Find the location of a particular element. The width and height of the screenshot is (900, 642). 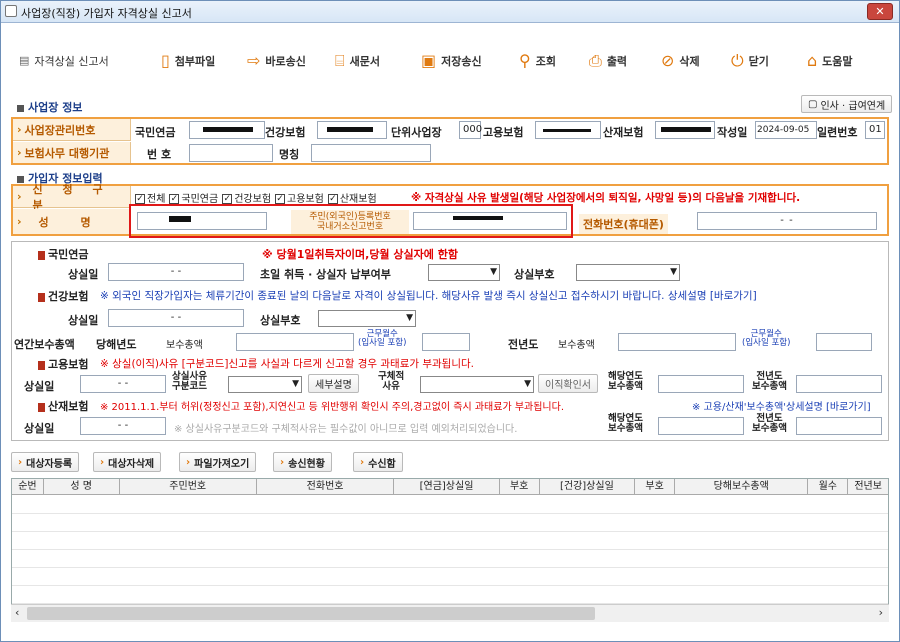

separation-confirm-button: 이직확인서 is located at coordinates (568, 383).